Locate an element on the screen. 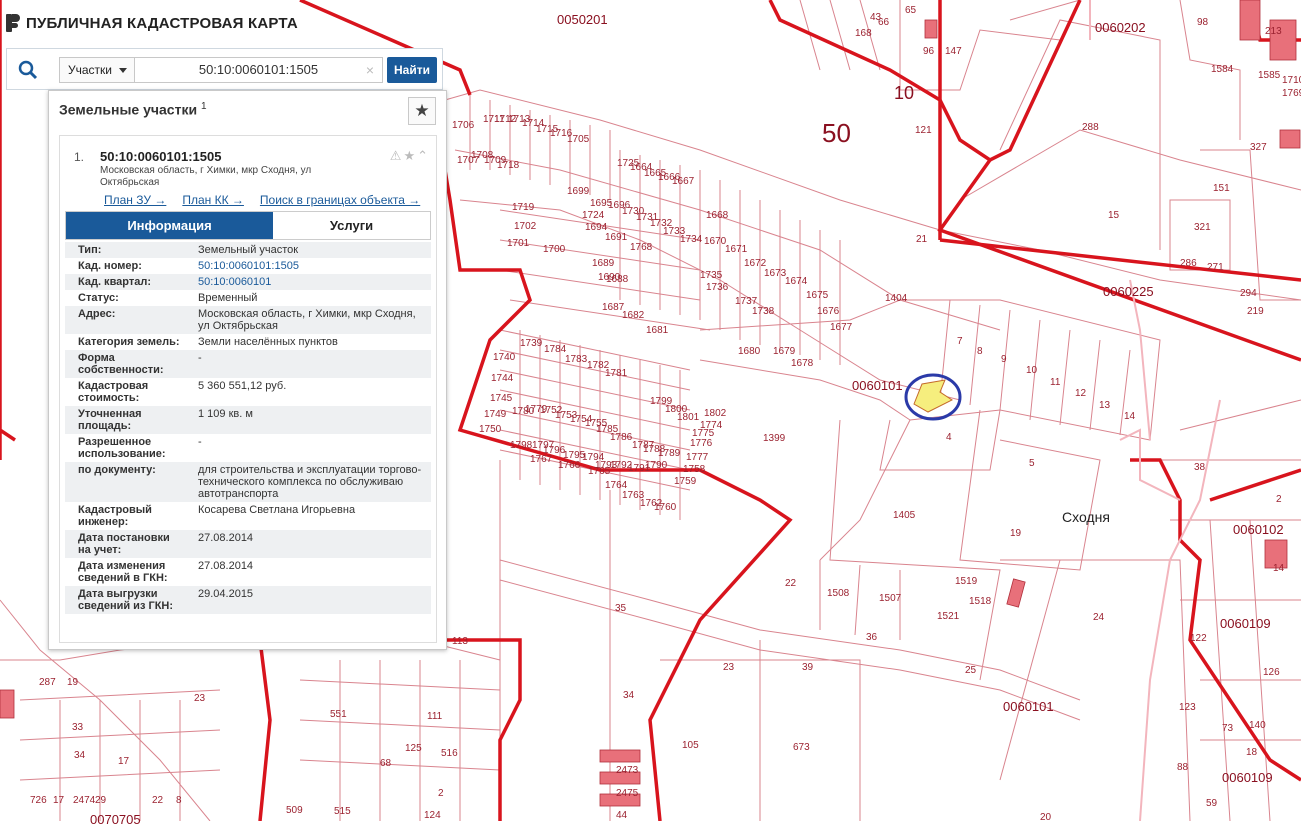 The height and width of the screenshot is (827, 1301). parcel-label: 1766 is located at coordinates (569, 465).